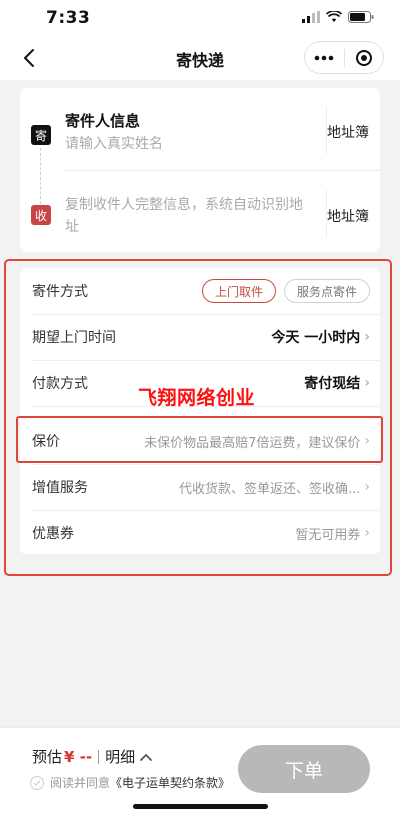  I want to click on coupon-row: 优惠券 暂无可用券 ›, so click(200, 533).